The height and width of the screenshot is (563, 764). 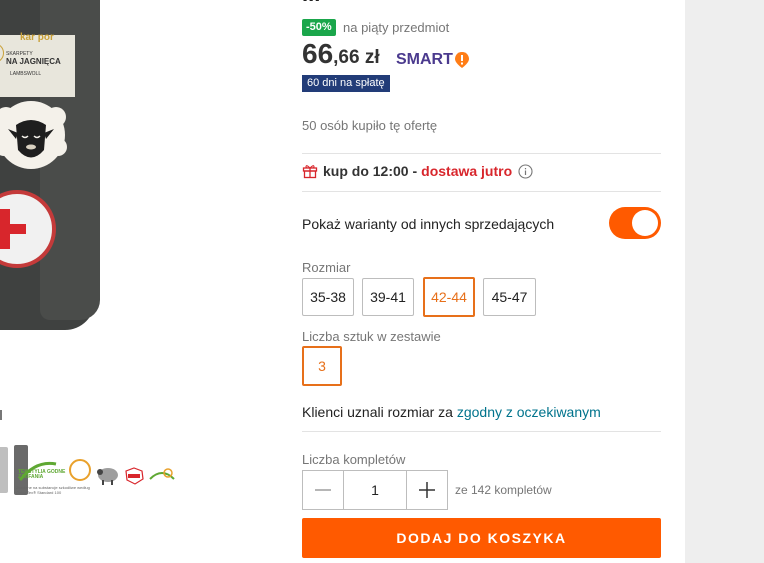 I want to click on product-label-line2: NA JAGNIĘCA, so click(x=33, y=61).